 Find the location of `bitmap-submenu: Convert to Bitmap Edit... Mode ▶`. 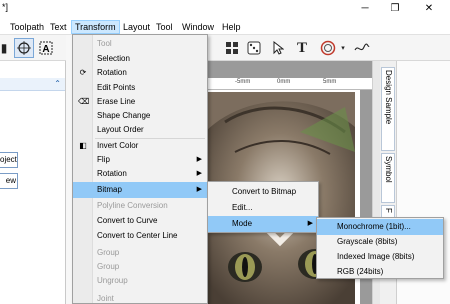

bitmap-submenu: Convert to Bitmap Edit... Mode ▶ is located at coordinates (263, 207).